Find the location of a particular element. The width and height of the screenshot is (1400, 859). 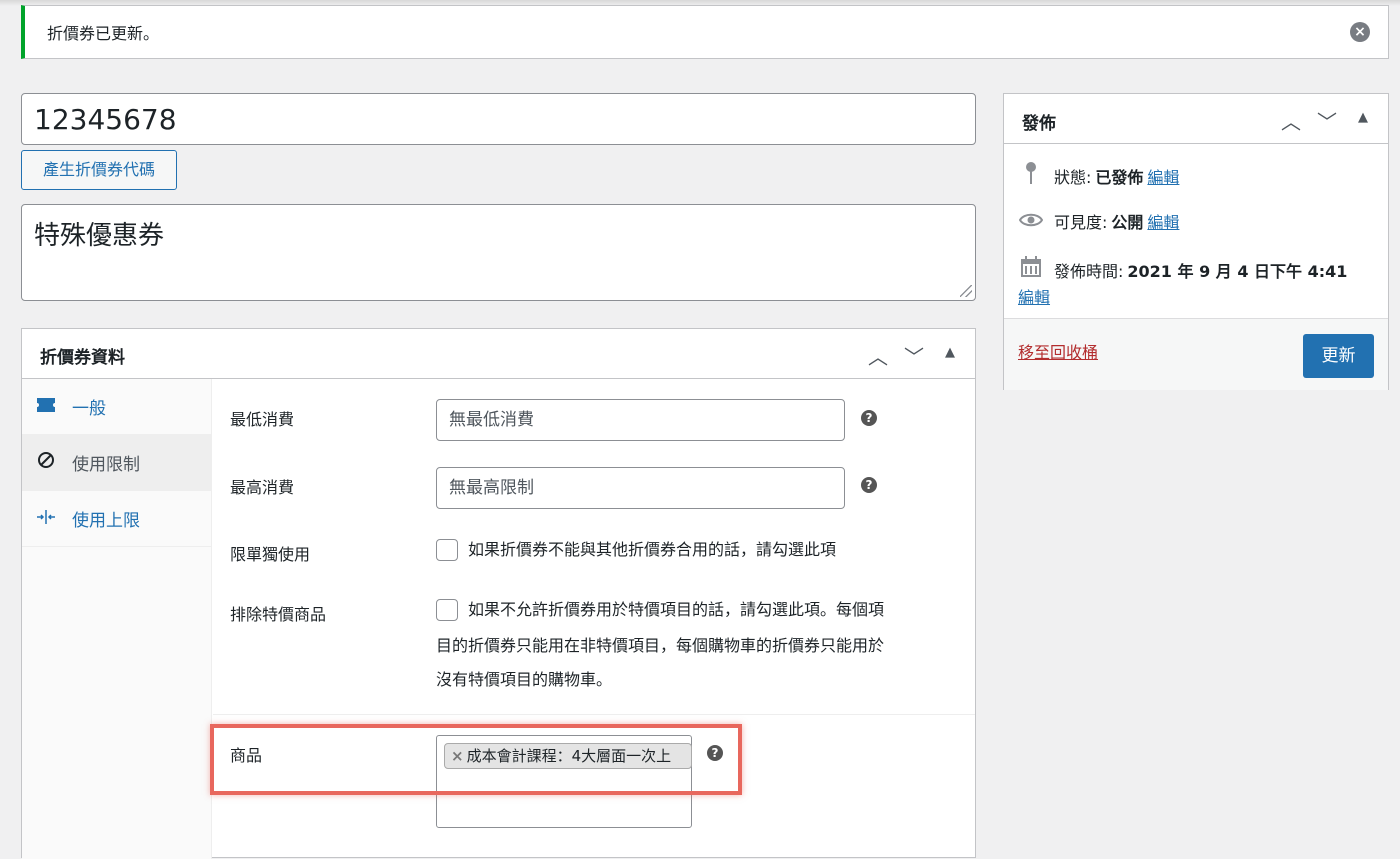

max-spend-input: 無最高限制 is located at coordinates (640, 488).